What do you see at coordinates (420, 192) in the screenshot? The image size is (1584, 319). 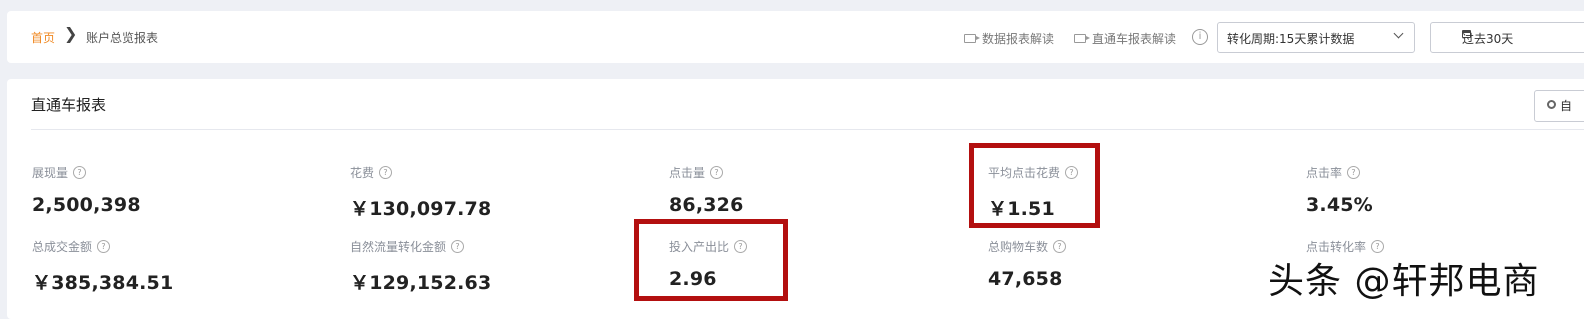 I see `metric-cost: 花费? ￥130,097.78` at bounding box center [420, 192].